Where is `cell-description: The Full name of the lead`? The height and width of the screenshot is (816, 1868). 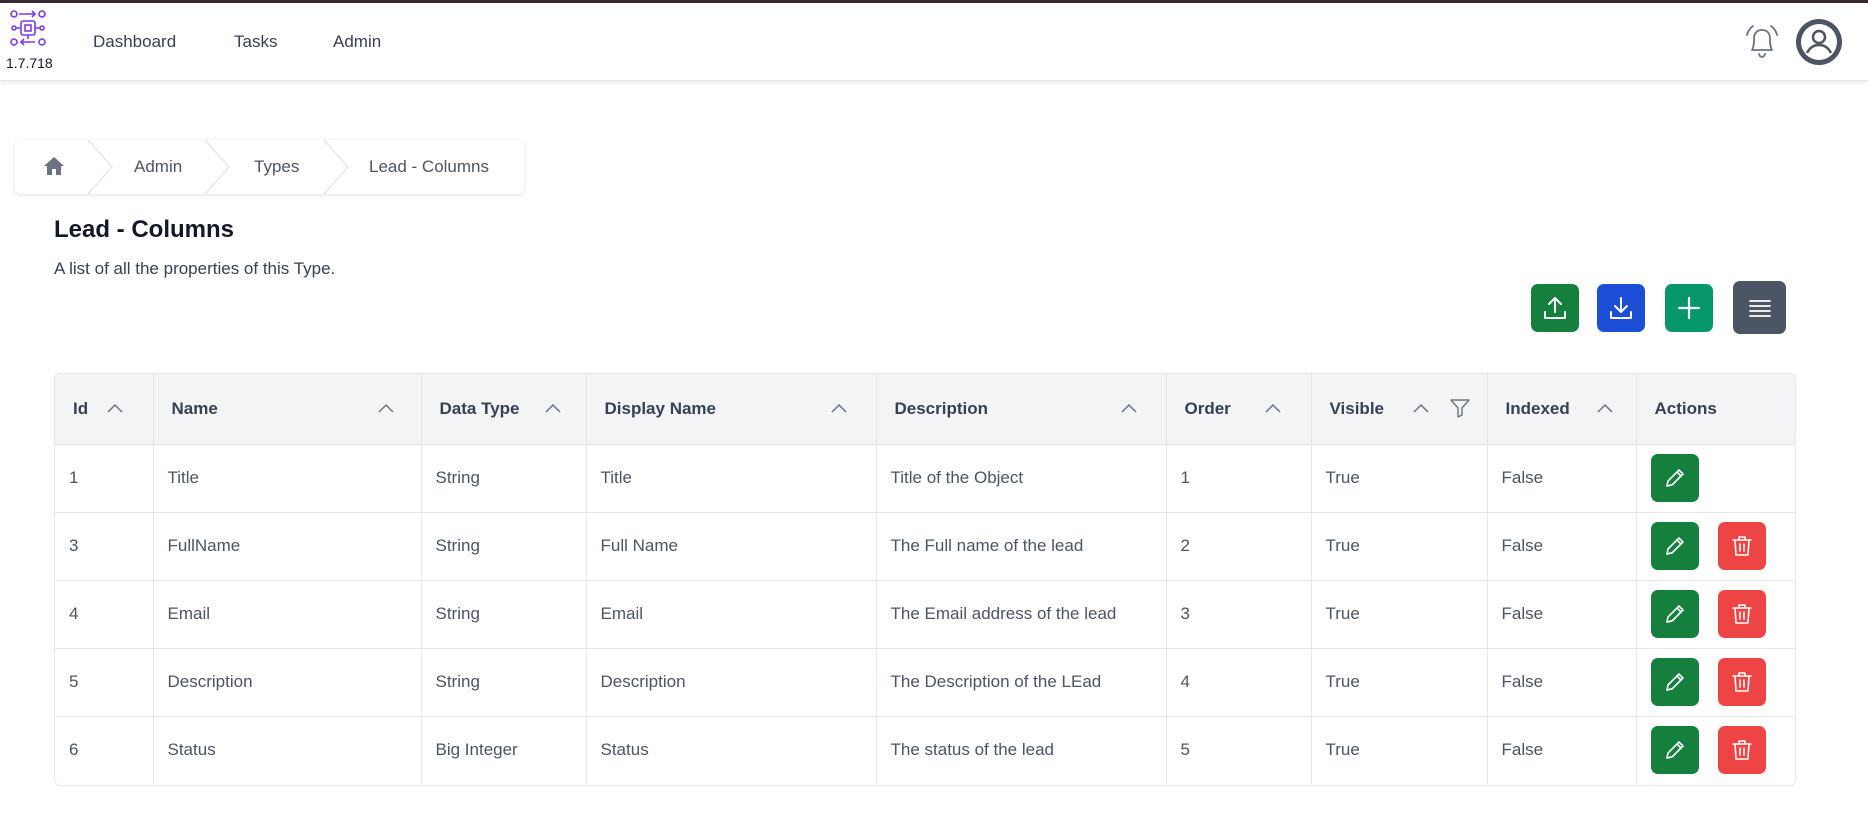
cell-description: The Full name of the lead is located at coordinates (1021, 546).